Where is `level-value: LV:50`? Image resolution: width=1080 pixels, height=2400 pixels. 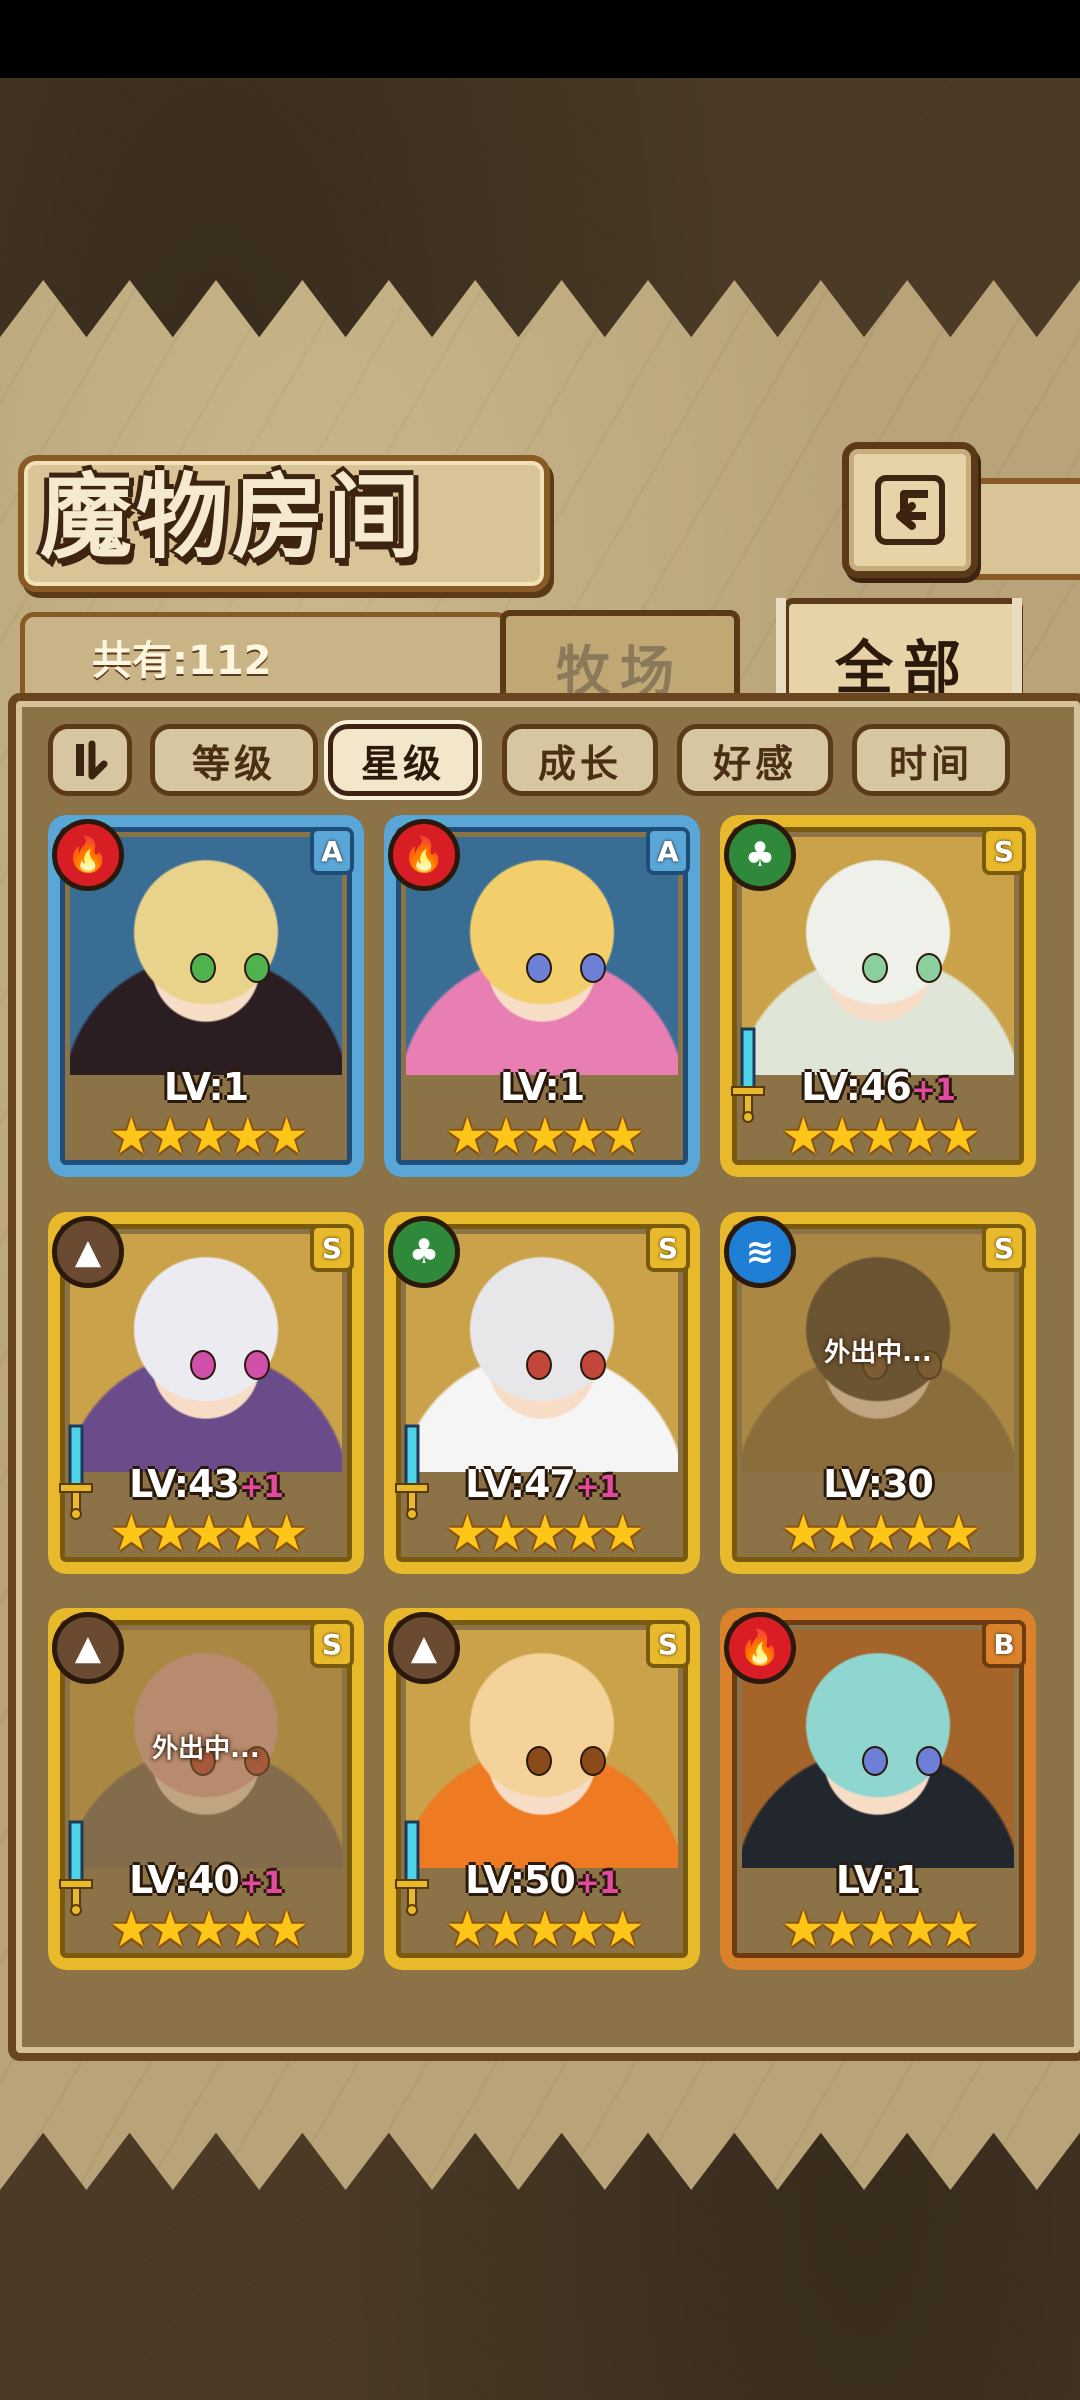
level-value: LV:50 is located at coordinates (520, 1880).